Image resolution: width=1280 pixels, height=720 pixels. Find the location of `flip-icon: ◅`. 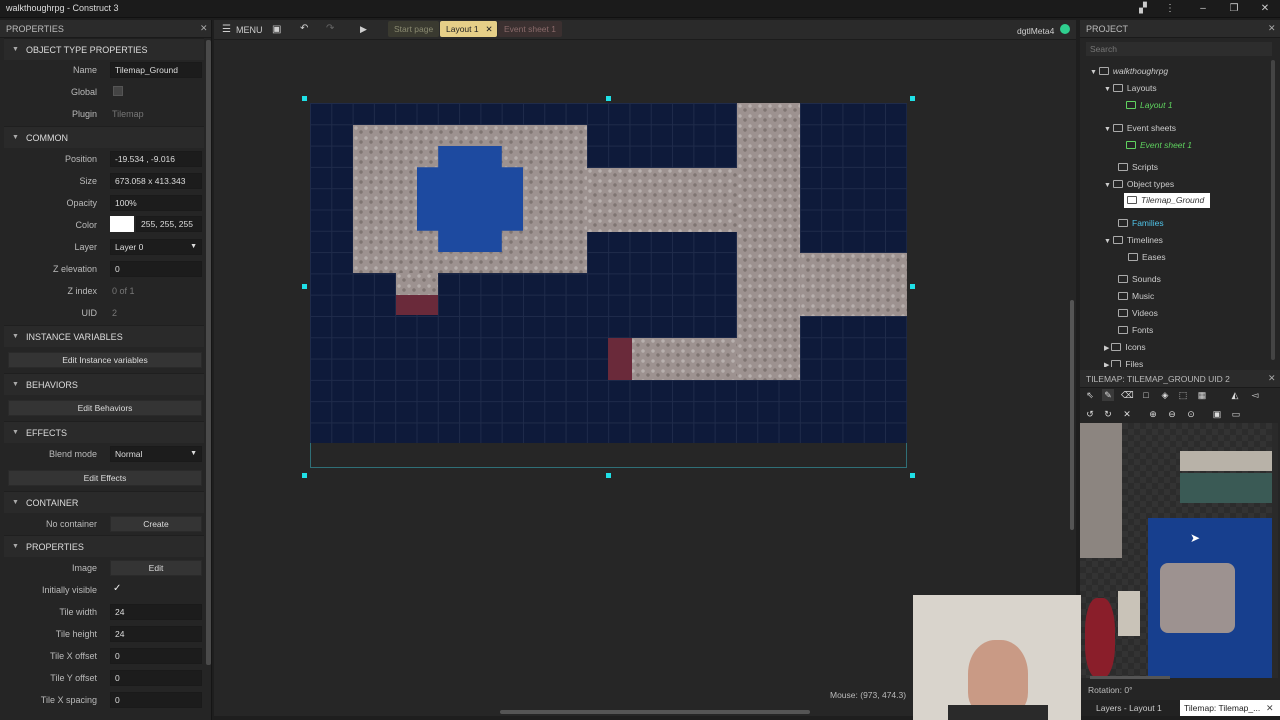

flip-icon: ◅ is located at coordinates (1255, 395).